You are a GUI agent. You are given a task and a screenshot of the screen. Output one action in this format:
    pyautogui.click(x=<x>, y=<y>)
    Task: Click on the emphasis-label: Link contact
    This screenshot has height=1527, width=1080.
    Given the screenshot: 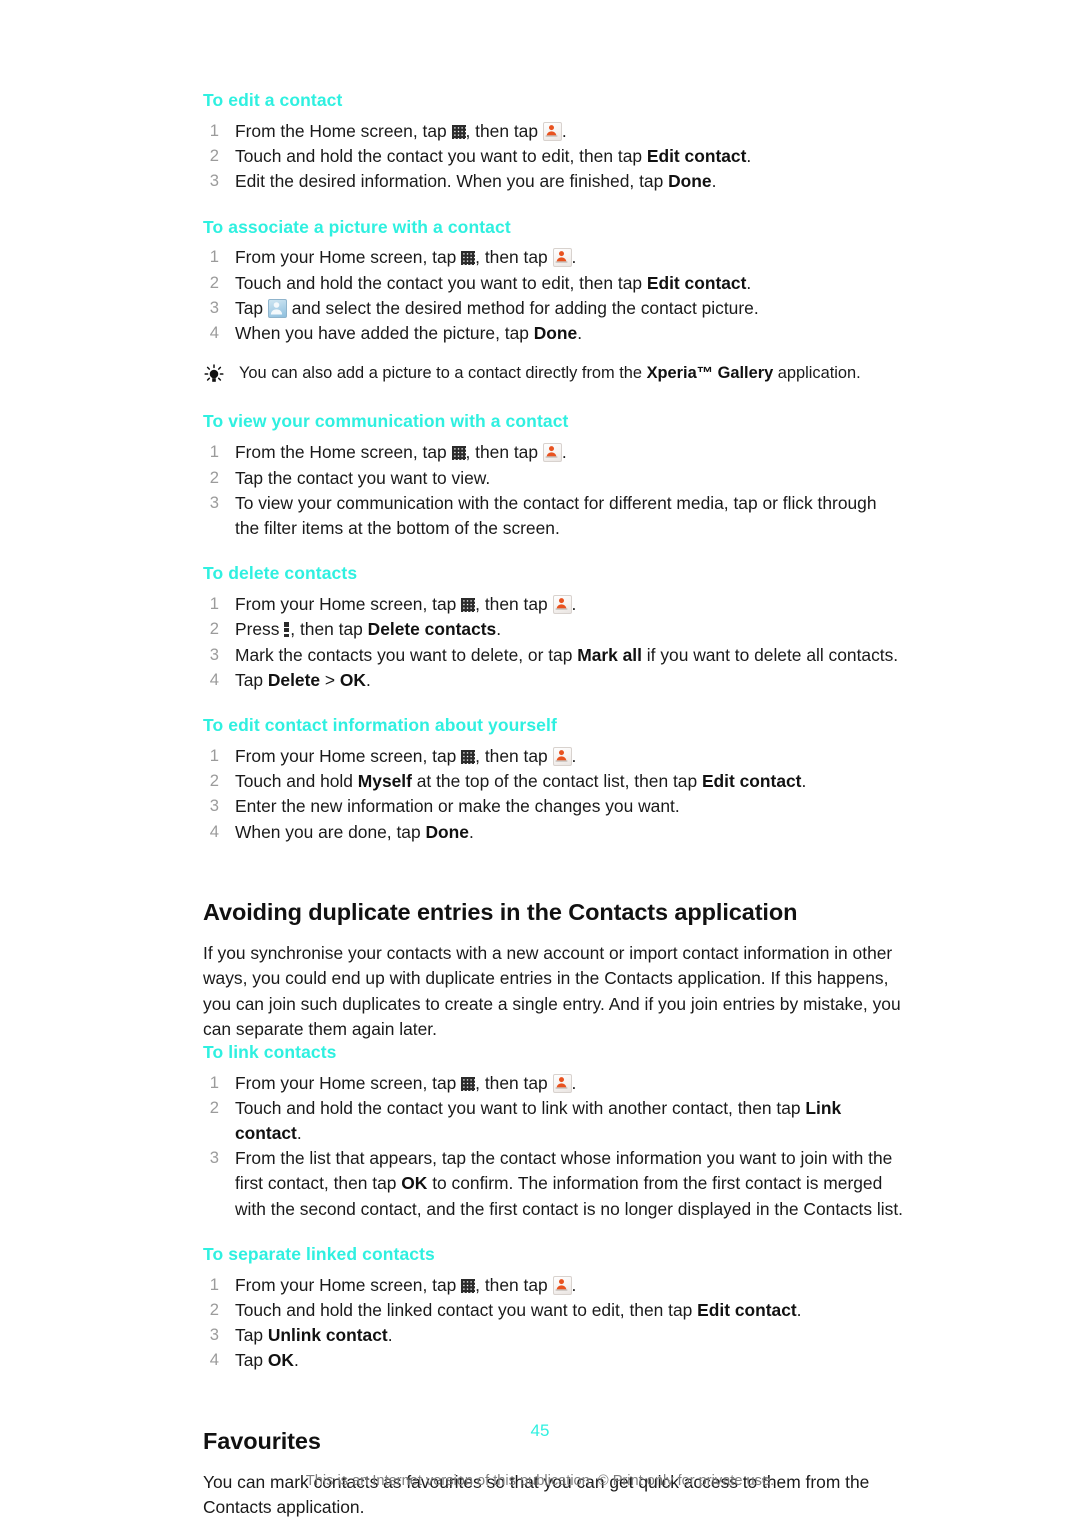 What is the action you would take?
    pyautogui.click(x=538, y=1120)
    